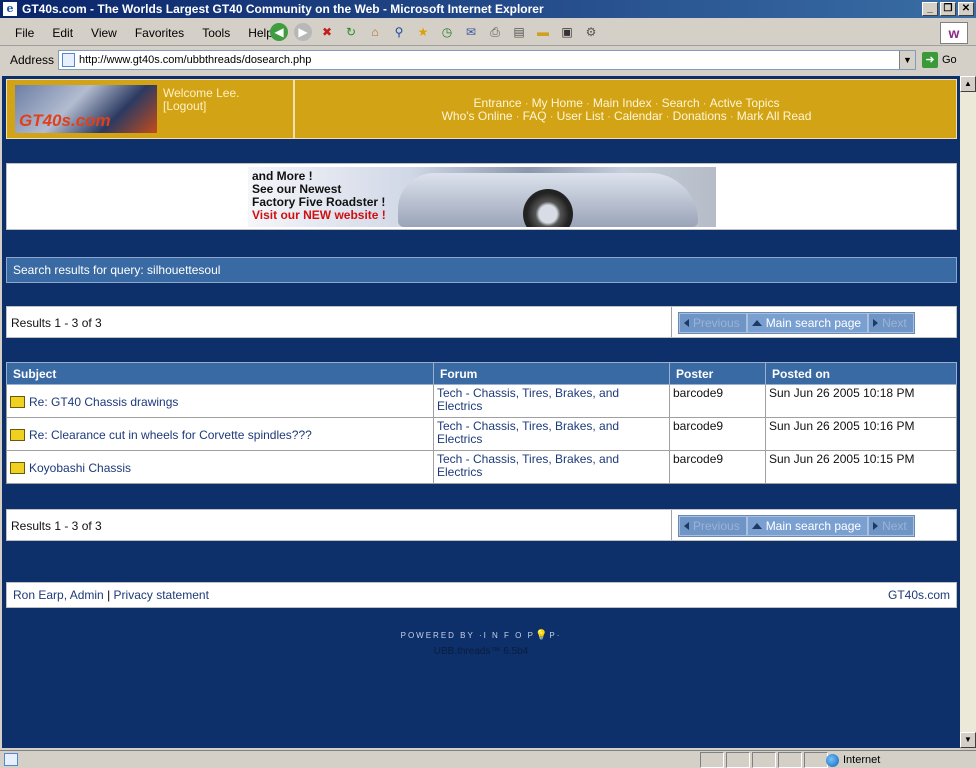  Describe the element at coordinates (919, 595) in the screenshot. I see `site-home-link: GT40s.com` at that location.